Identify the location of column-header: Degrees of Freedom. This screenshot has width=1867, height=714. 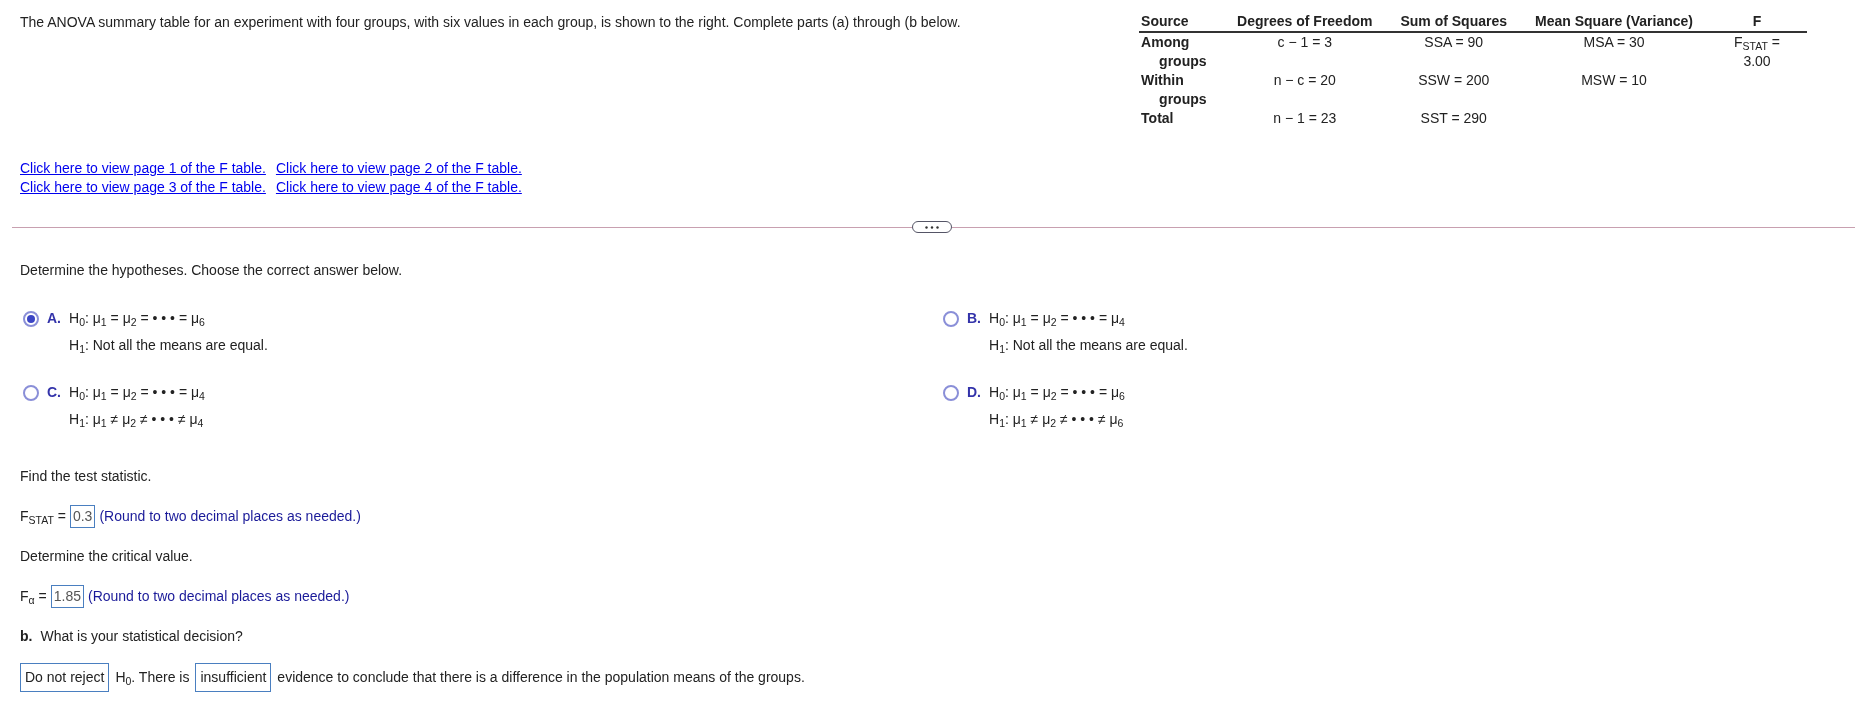
(1305, 22).